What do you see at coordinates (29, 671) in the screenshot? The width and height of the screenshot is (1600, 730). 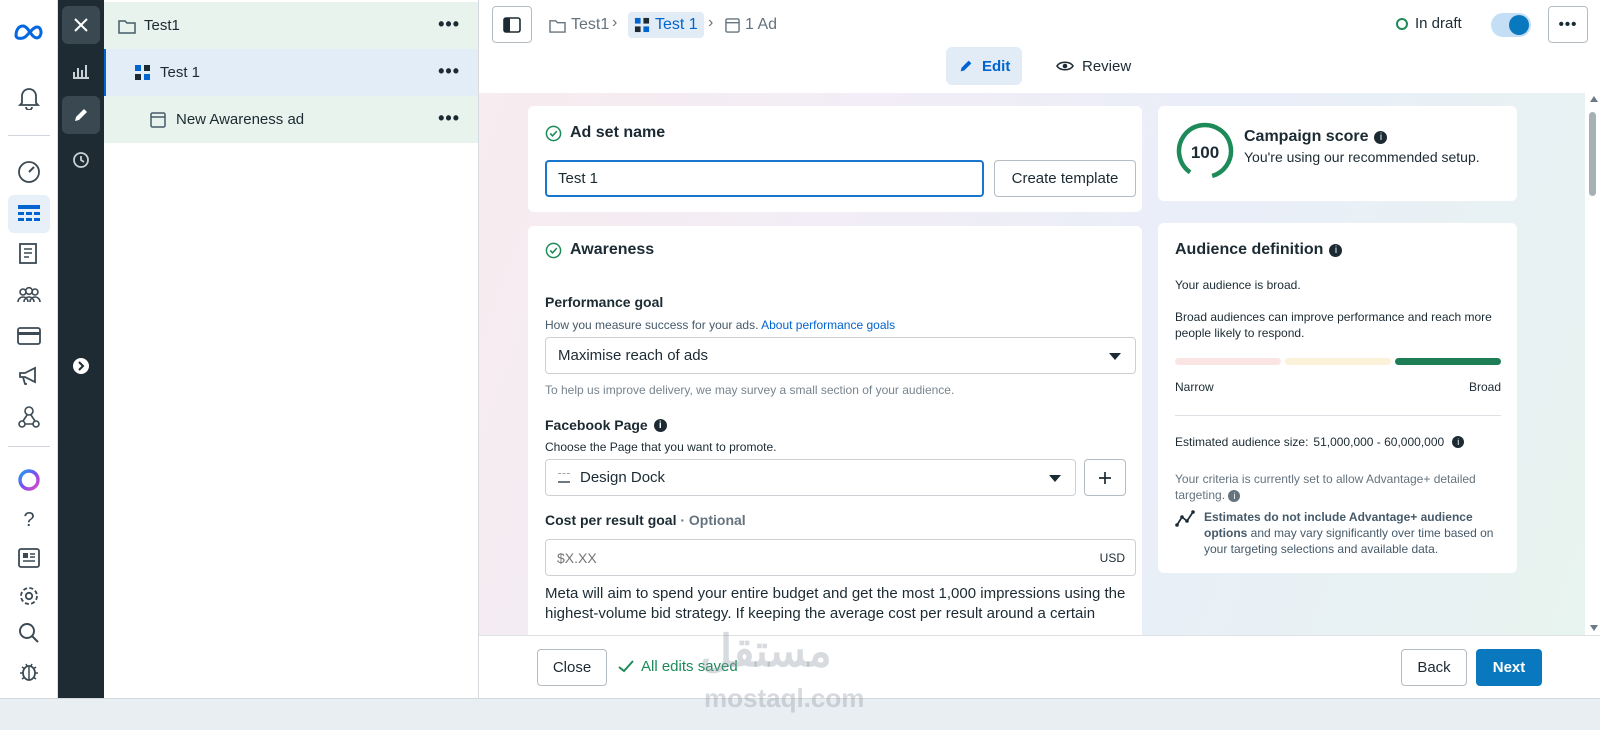 I see `report-bug-icon` at bounding box center [29, 671].